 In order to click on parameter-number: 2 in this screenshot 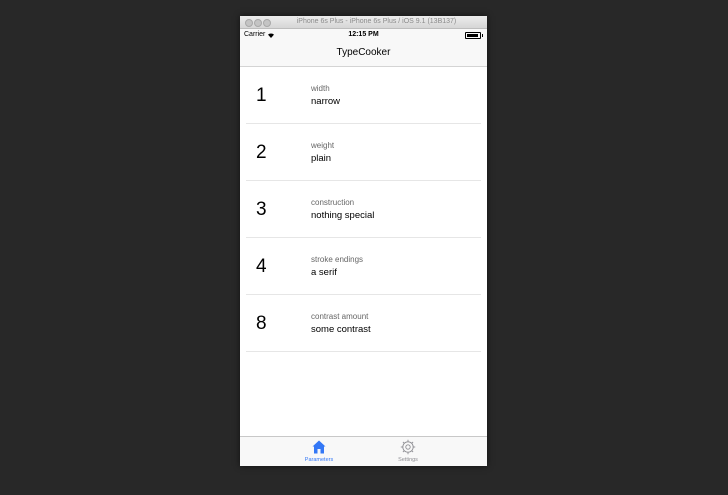, I will do `click(261, 152)`.